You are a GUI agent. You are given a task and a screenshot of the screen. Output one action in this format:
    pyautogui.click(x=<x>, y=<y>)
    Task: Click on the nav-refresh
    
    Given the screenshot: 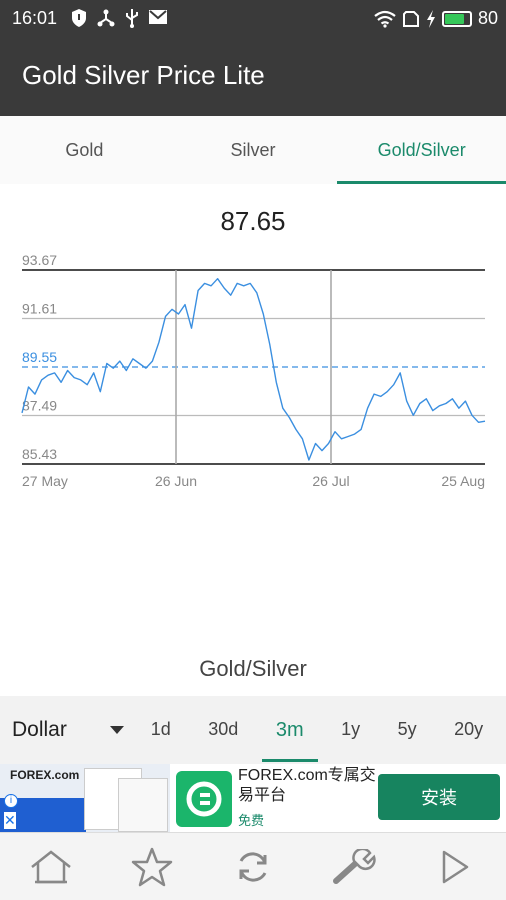 What is the action you would take?
    pyautogui.click(x=253, y=867)
    